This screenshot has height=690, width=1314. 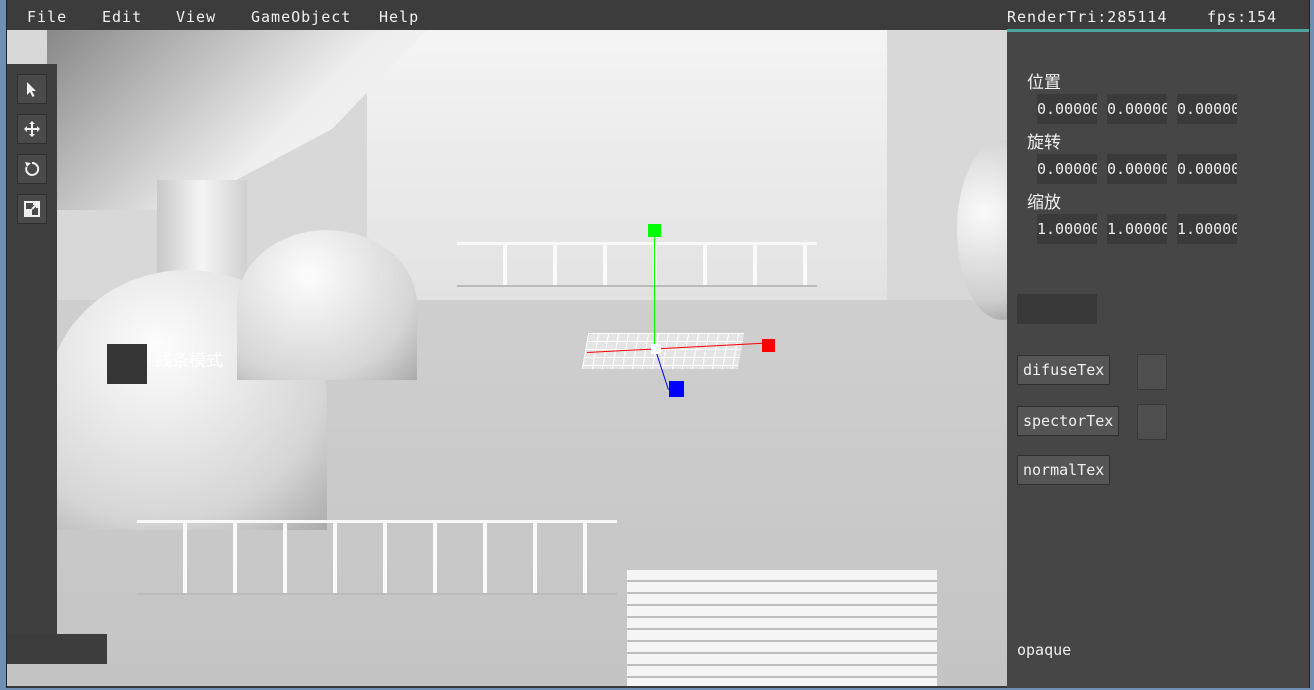 I want to click on menu-gameobject: GameObject, so click(x=301, y=17).